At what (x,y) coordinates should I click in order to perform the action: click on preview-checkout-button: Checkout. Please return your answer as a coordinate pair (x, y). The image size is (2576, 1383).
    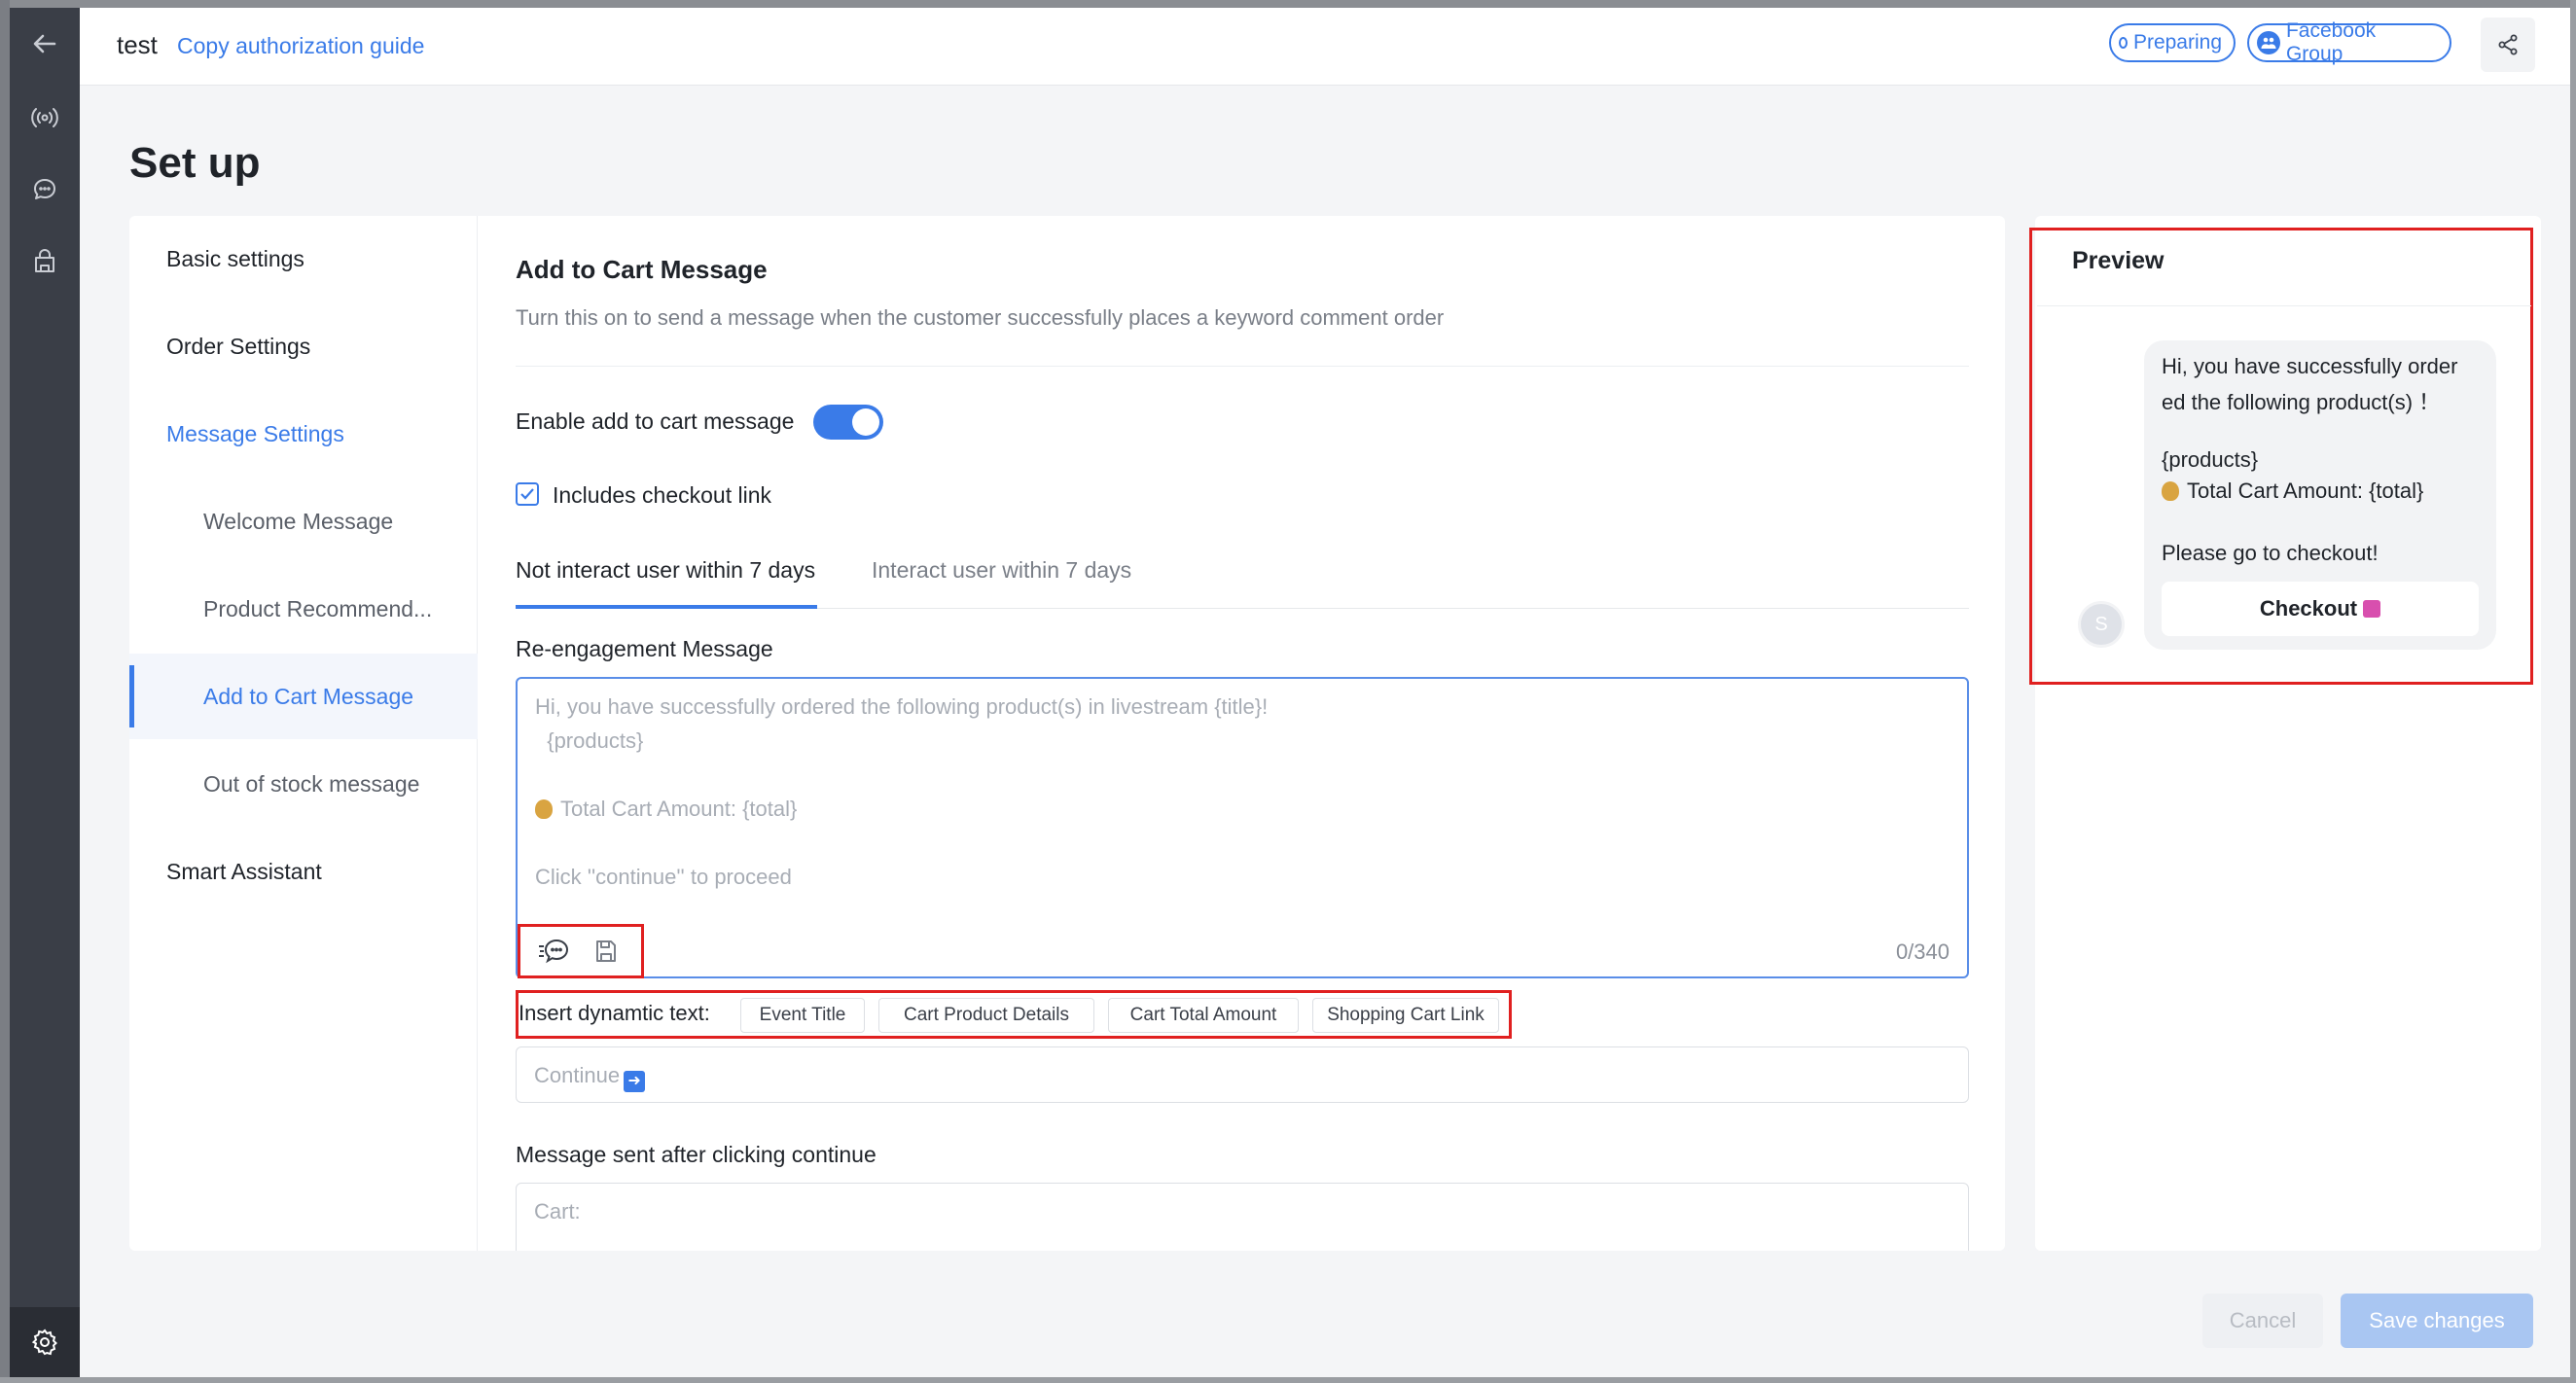
    Looking at the image, I should click on (2320, 609).